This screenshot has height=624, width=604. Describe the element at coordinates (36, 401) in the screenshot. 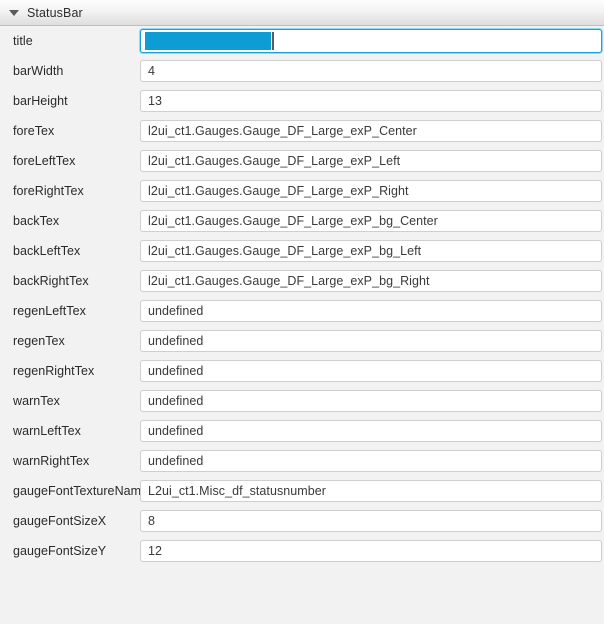

I see `property-label-warnTex: warnTex` at that location.